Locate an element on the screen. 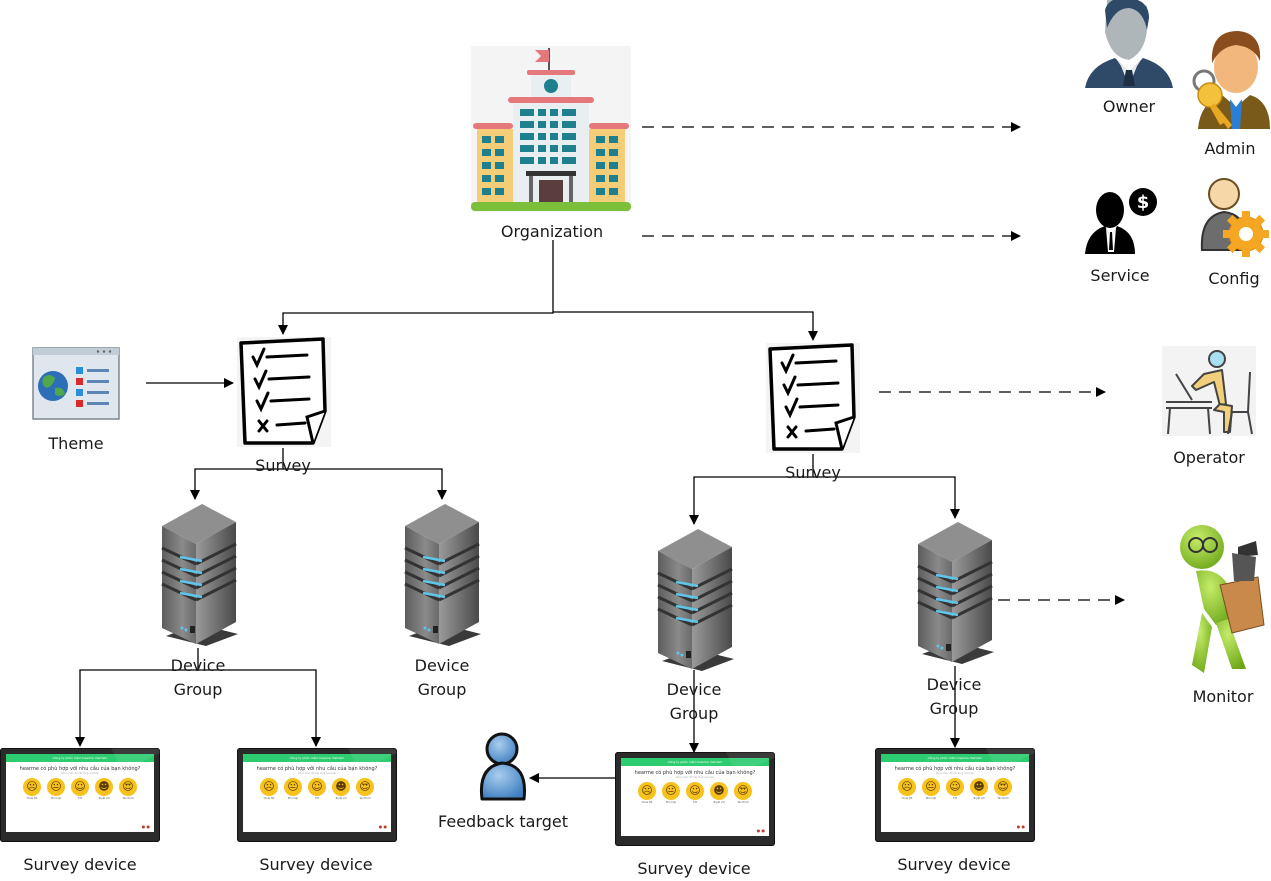  feedback-target-label: Feedback target is located at coordinates (503, 821).